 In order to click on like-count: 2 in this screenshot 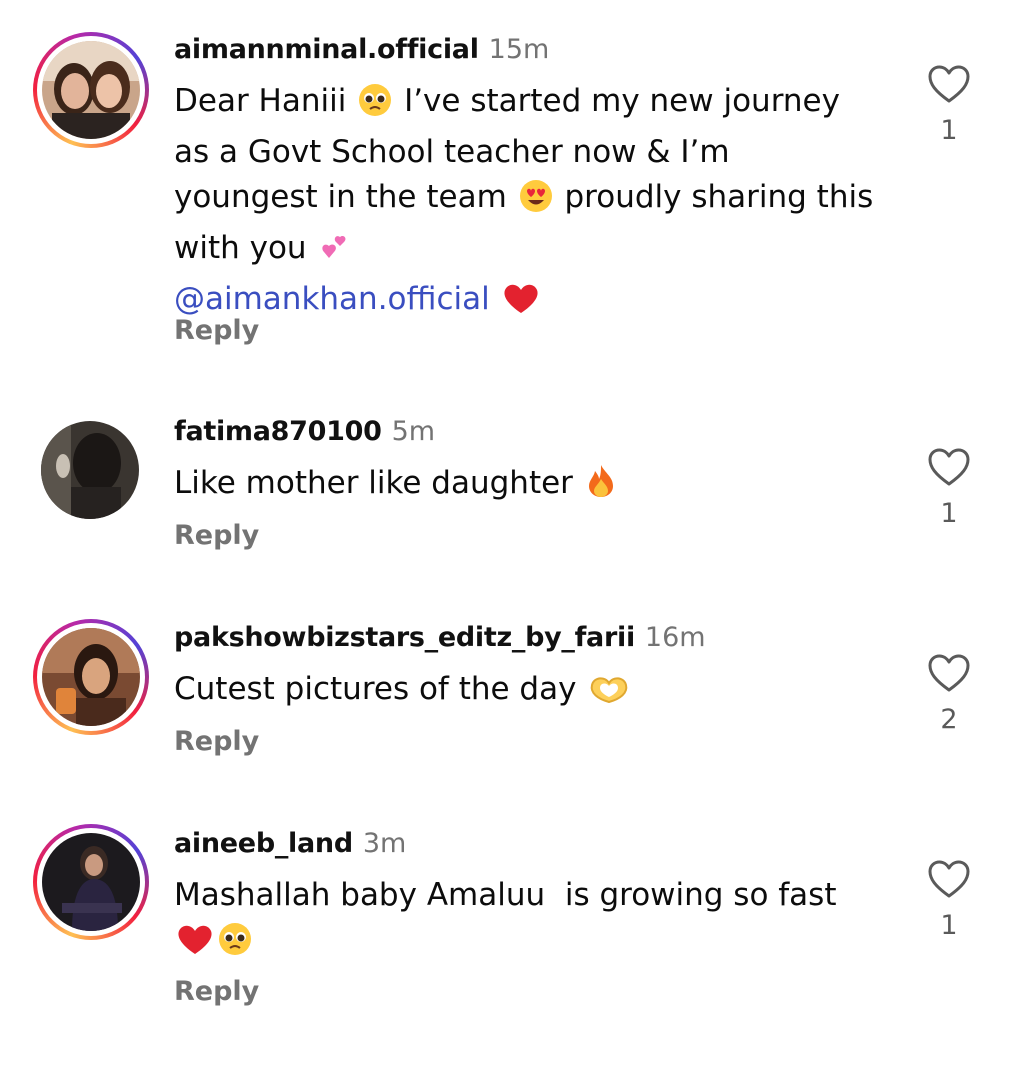, I will do `click(949, 719)`.